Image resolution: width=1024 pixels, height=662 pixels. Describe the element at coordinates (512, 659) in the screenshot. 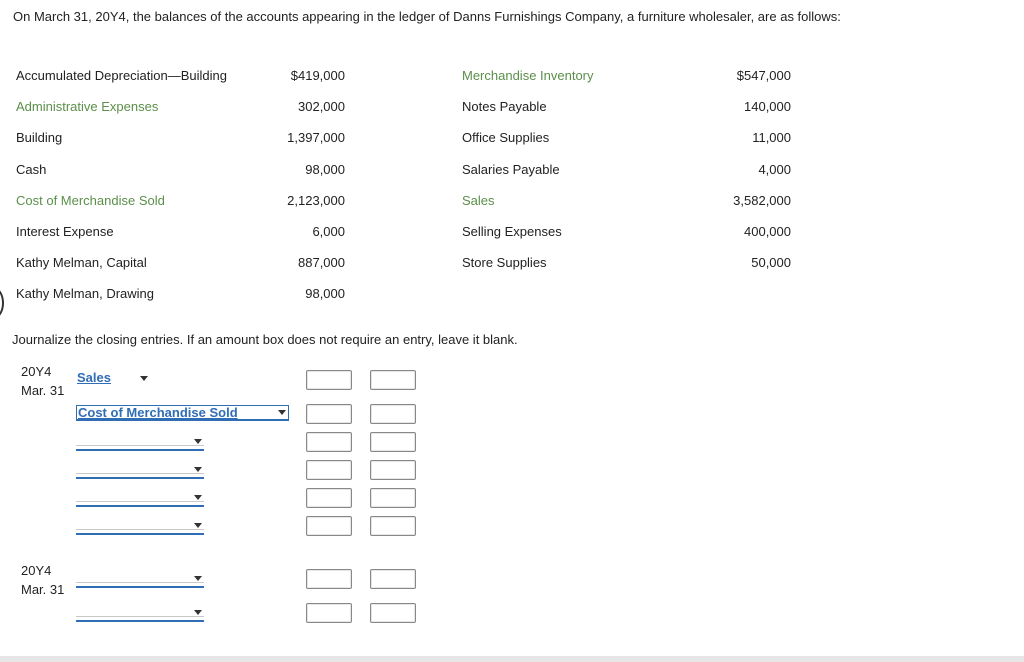

I see `bottom-divider` at that location.